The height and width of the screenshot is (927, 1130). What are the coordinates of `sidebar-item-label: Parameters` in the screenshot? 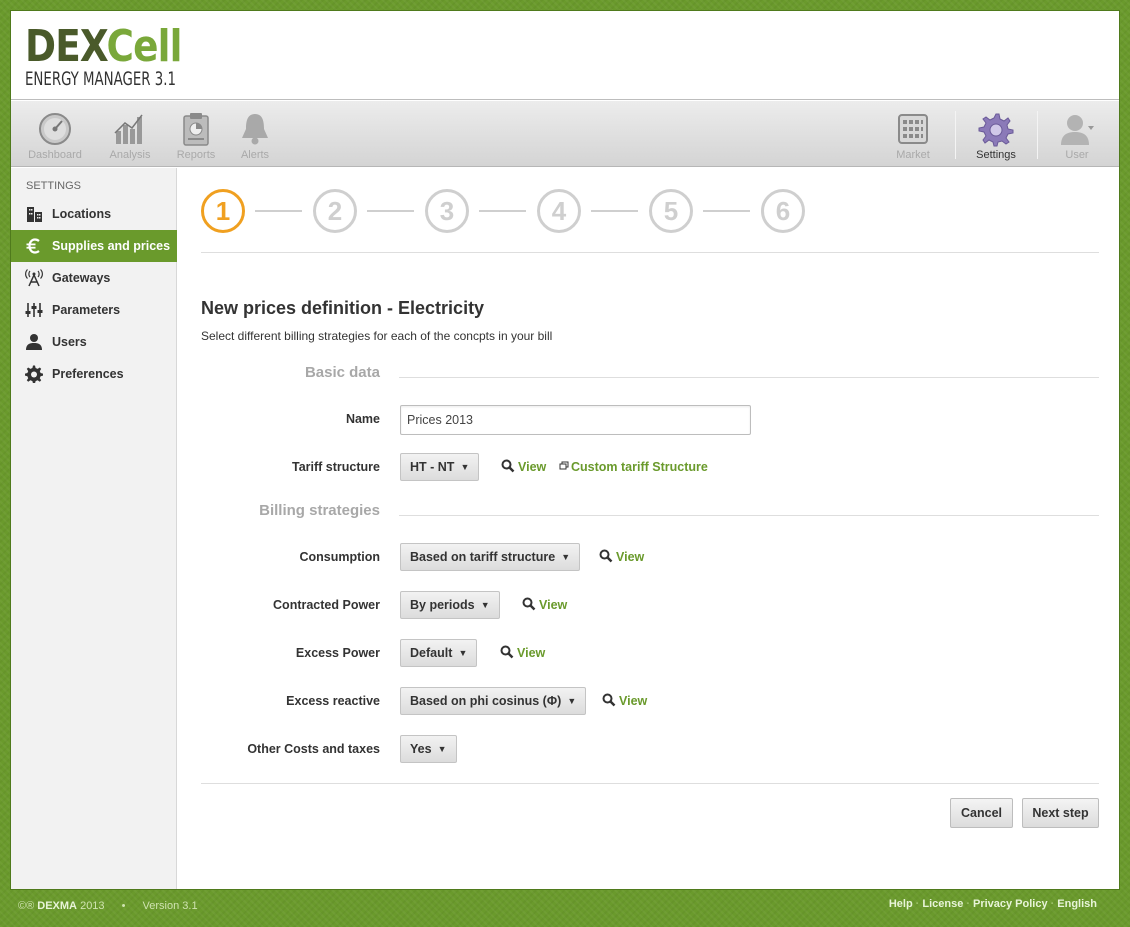 It's located at (86, 310).